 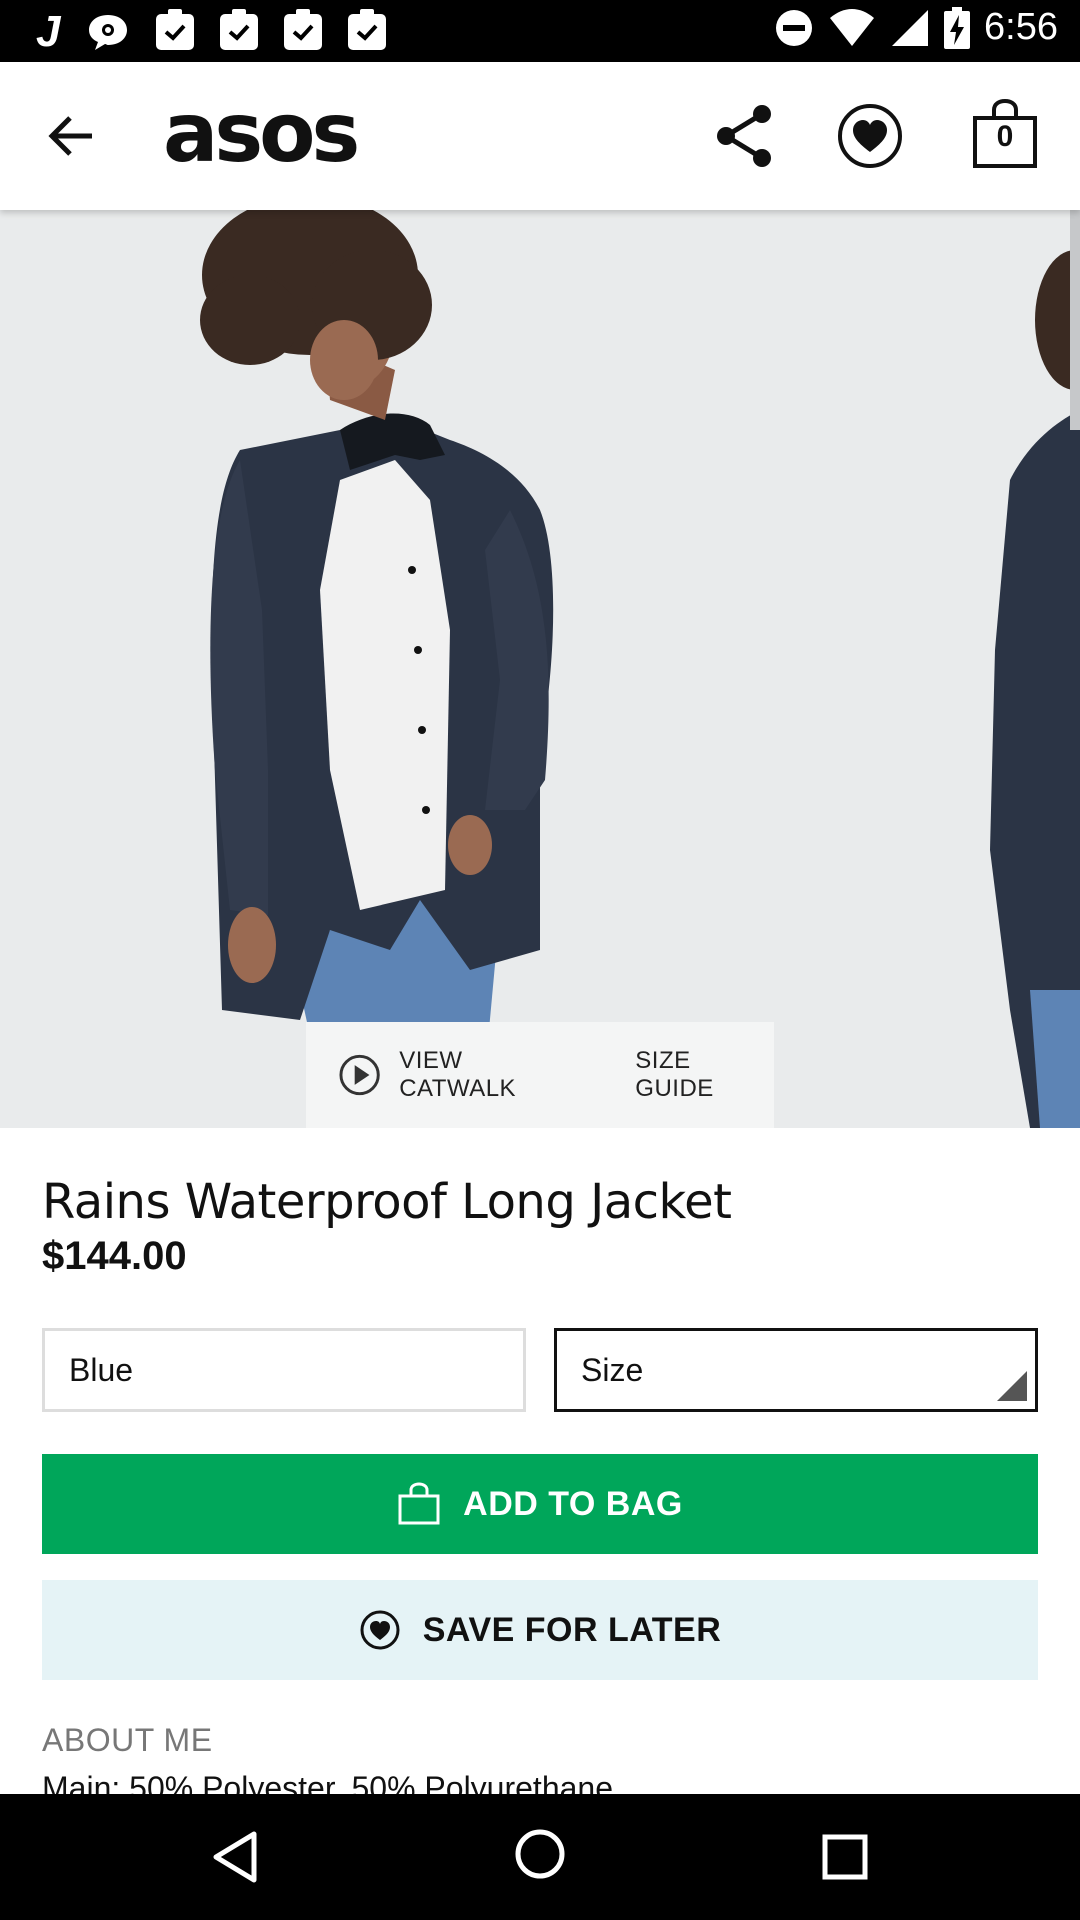 What do you see at coordinates (1021, 27) in the screenshot?
I see `clock: 6:56` at bounding box center [1021, 27].